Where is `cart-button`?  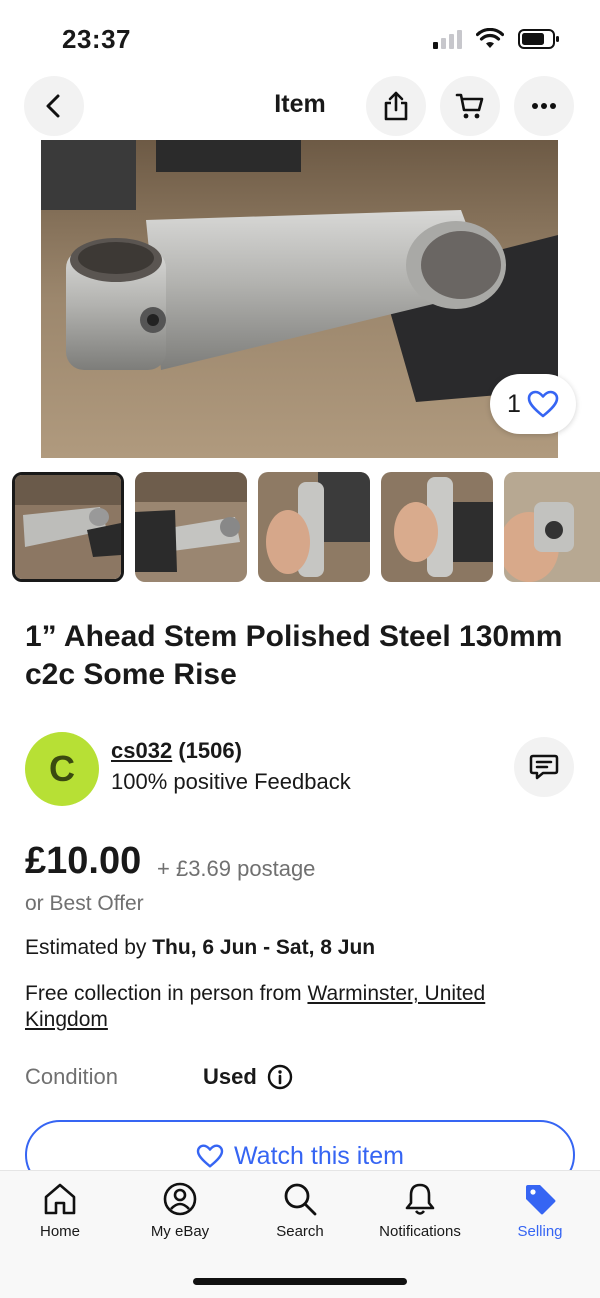
cart-button is located at coordinates (470, 106).